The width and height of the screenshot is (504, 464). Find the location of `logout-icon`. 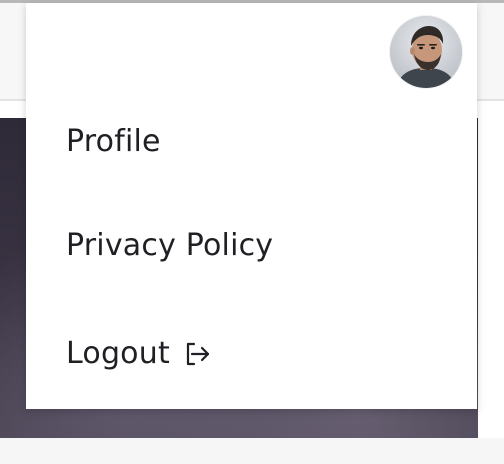

logout-icon is located at coordinates (197, 354).